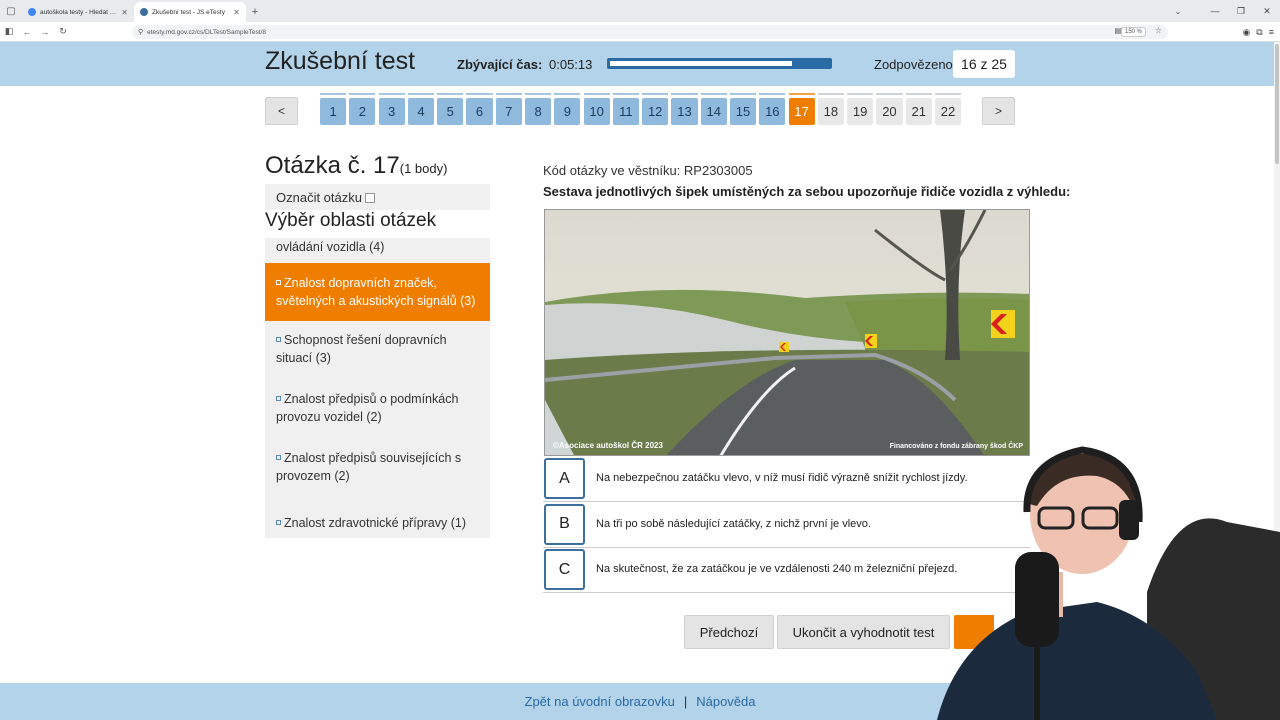  I want to click on area-item: Znalost zdravotnické přípravy (1), so click(377, 517).